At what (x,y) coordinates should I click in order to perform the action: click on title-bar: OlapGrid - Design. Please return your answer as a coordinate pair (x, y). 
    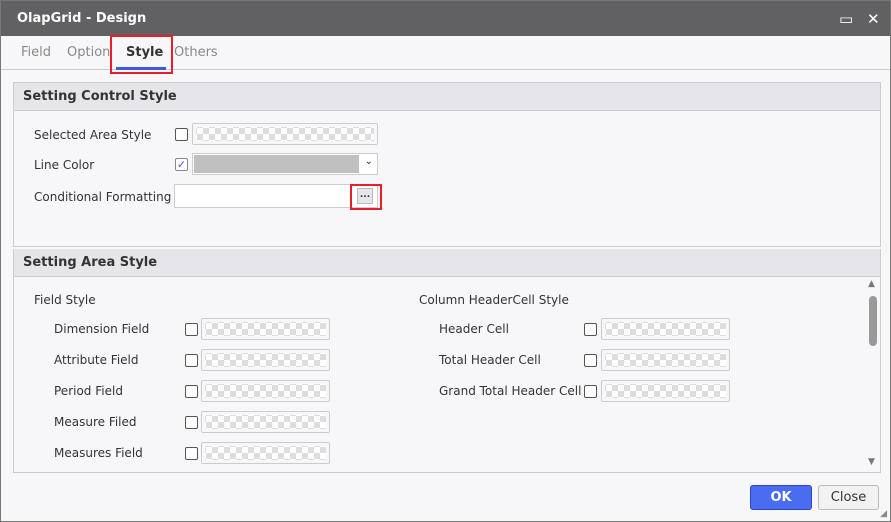
    Looking at the image, I should click on (445, 18).